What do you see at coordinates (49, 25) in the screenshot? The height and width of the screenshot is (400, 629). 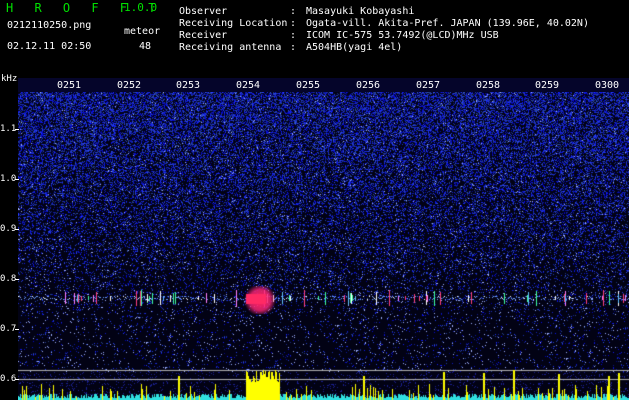 I see `file-name: 0212110250.png` at bounding box center [49, 25].